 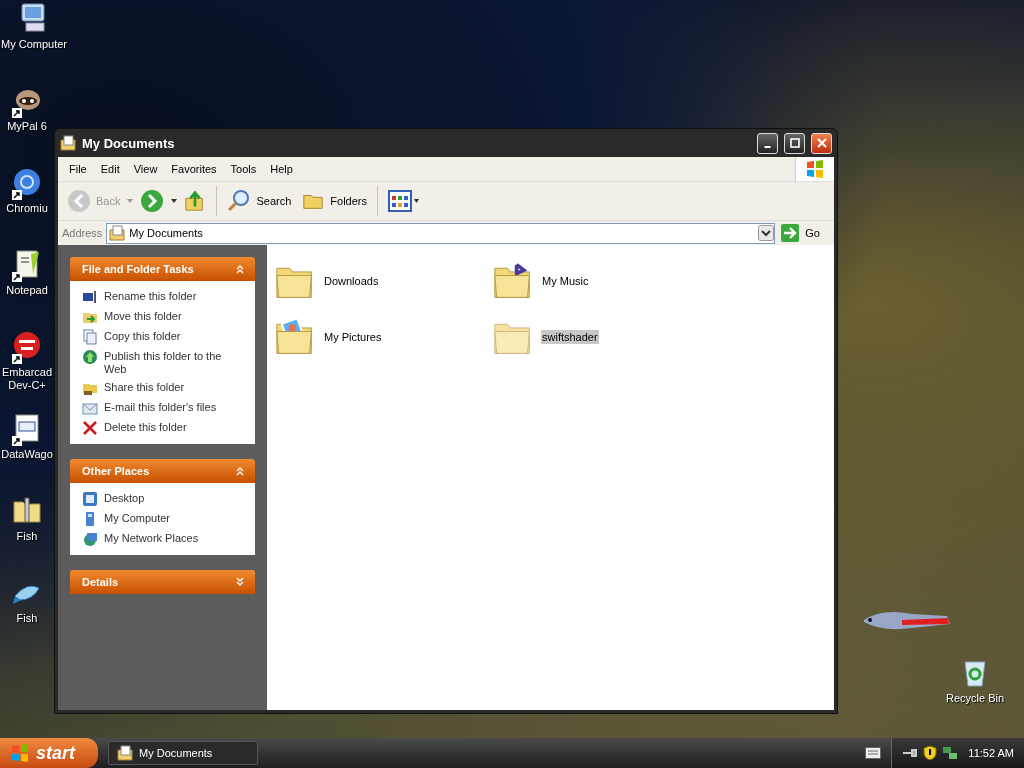 What do you see at coordinates (82, 233) in the screenshot?
I see `address-label: Address` at bounding box center [82, 233].